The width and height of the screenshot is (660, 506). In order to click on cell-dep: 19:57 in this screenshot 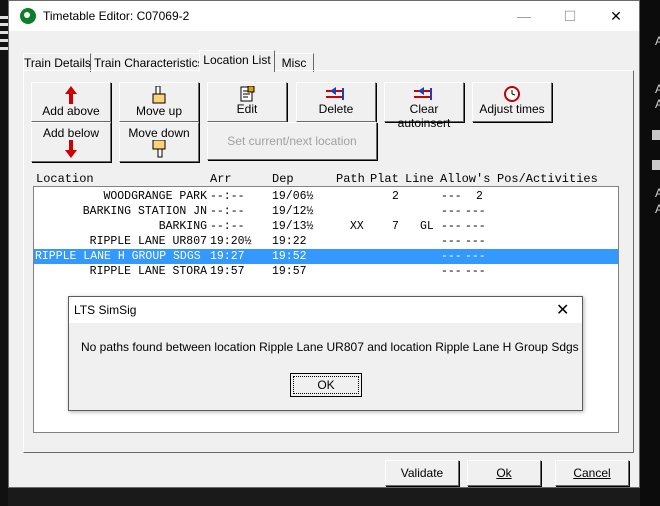, I will do `click(289, 271)`.